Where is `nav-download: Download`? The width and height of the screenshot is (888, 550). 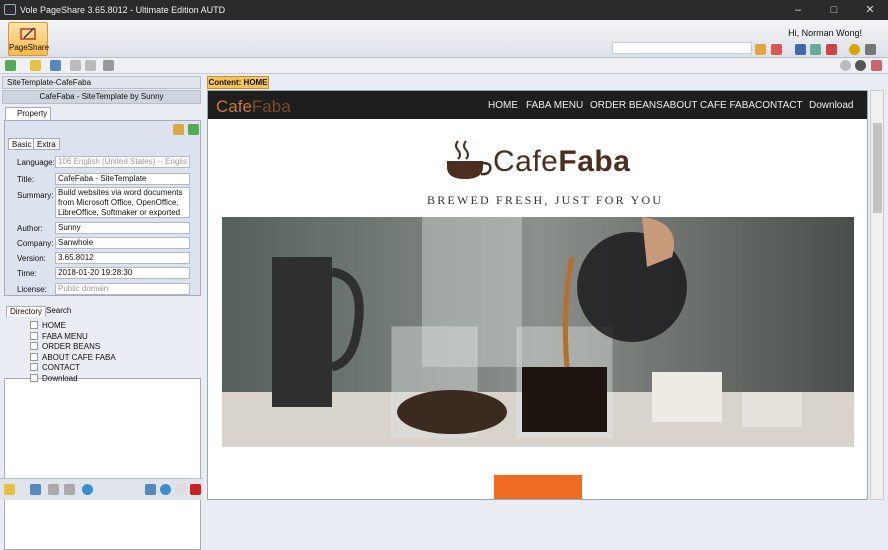
nav-download: Download is located at coordinates (831, 105).